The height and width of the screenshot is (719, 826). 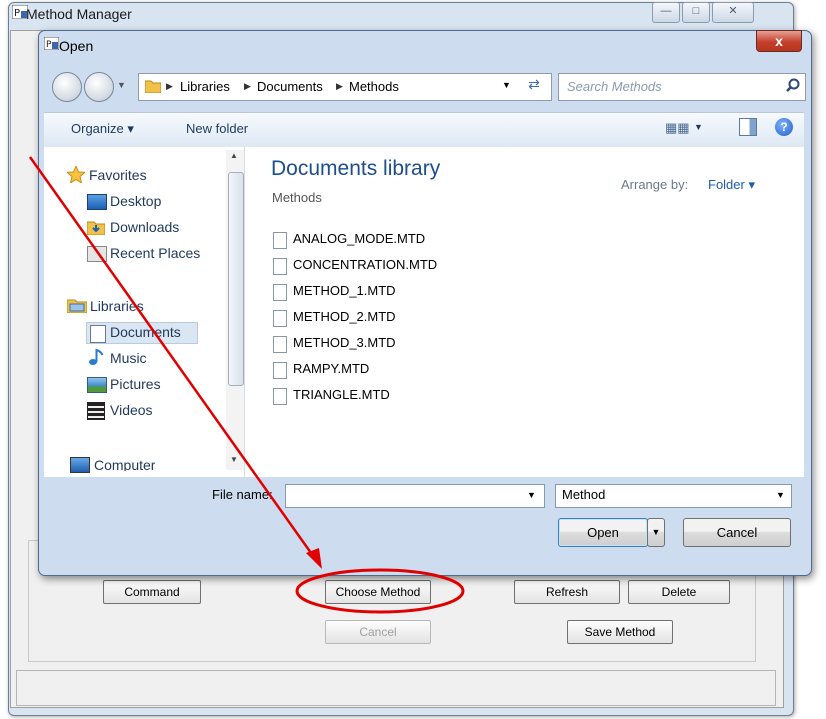 I want to click on annotation-ellipse, so click(x=380, y=591).